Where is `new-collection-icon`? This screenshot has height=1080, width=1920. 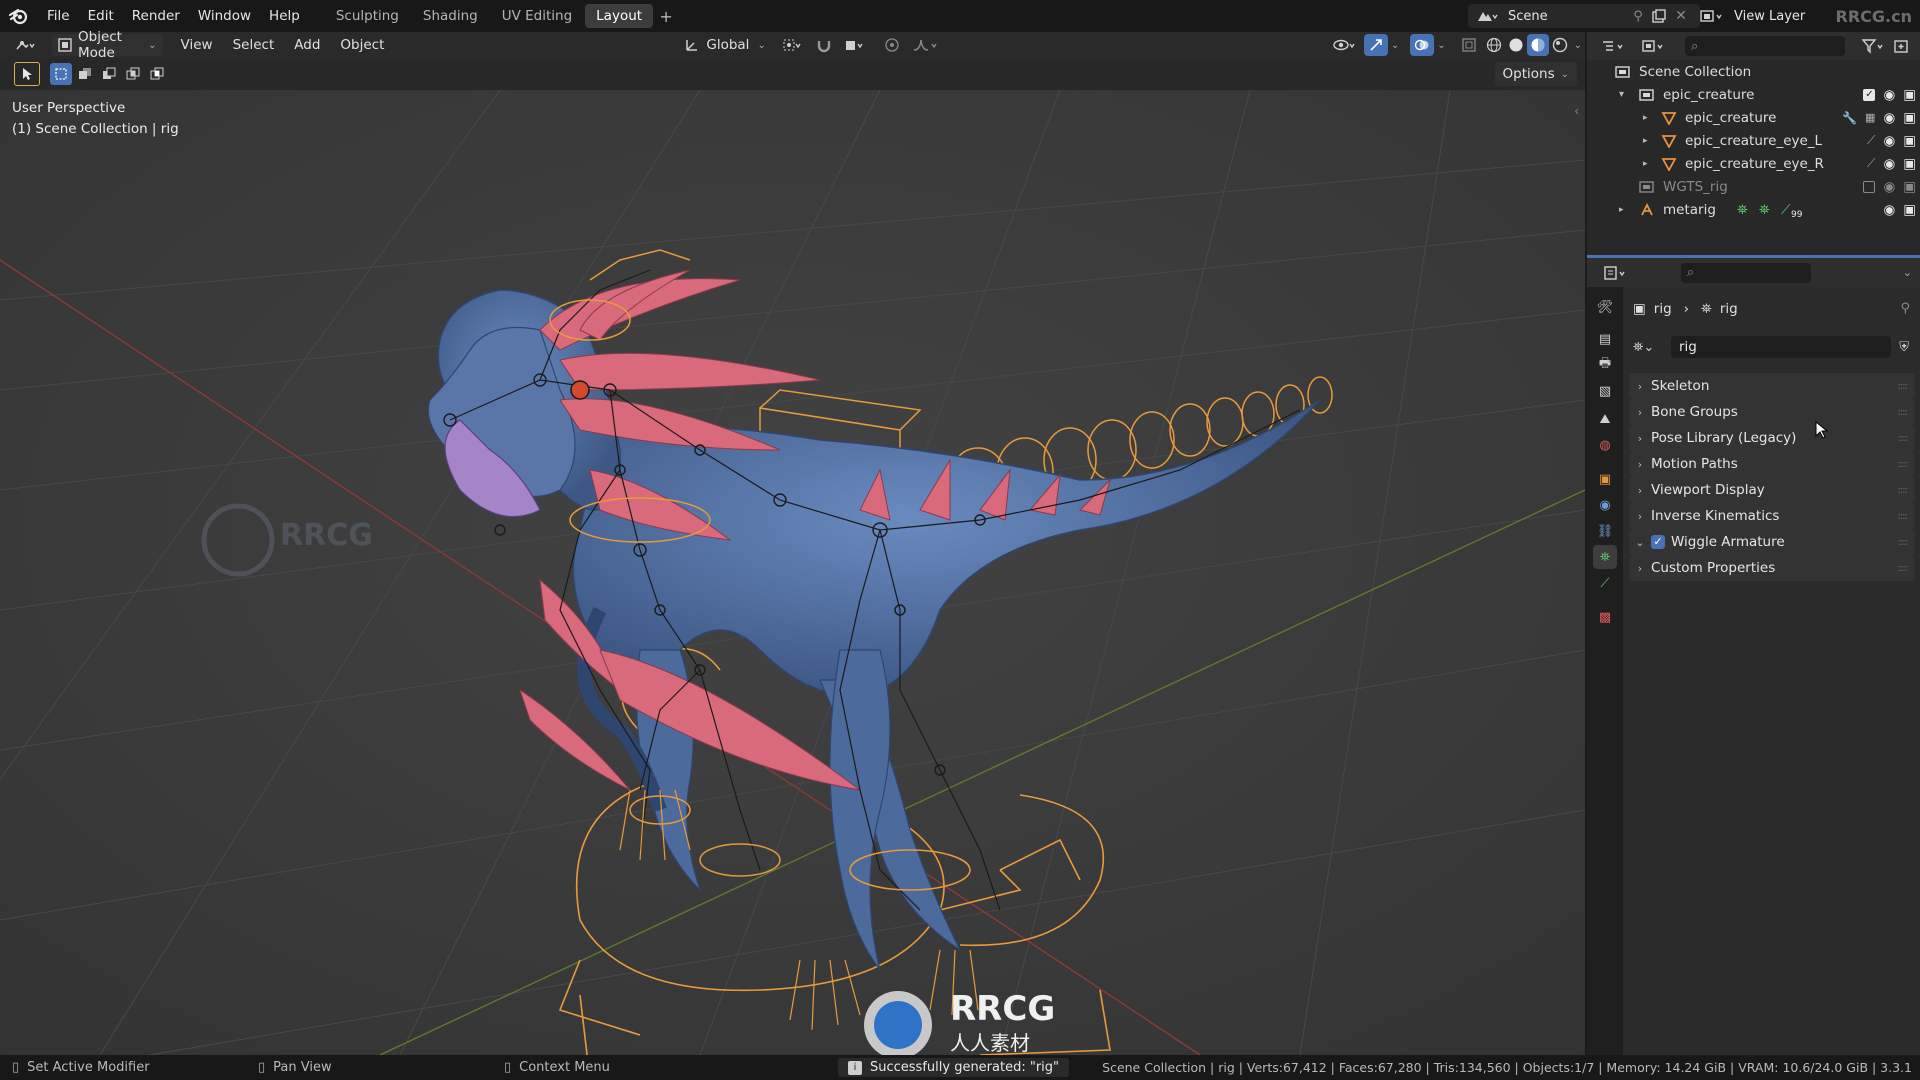
new-collection-icon is located at coordinates (1901, 46).